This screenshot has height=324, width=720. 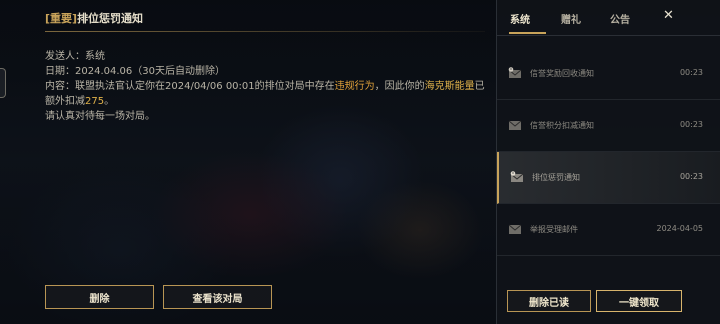 What do you see at coordinates (354, 86) in the screenshot?
I see `violation-highlight: 违规行为` at bounding box center [354, 86].